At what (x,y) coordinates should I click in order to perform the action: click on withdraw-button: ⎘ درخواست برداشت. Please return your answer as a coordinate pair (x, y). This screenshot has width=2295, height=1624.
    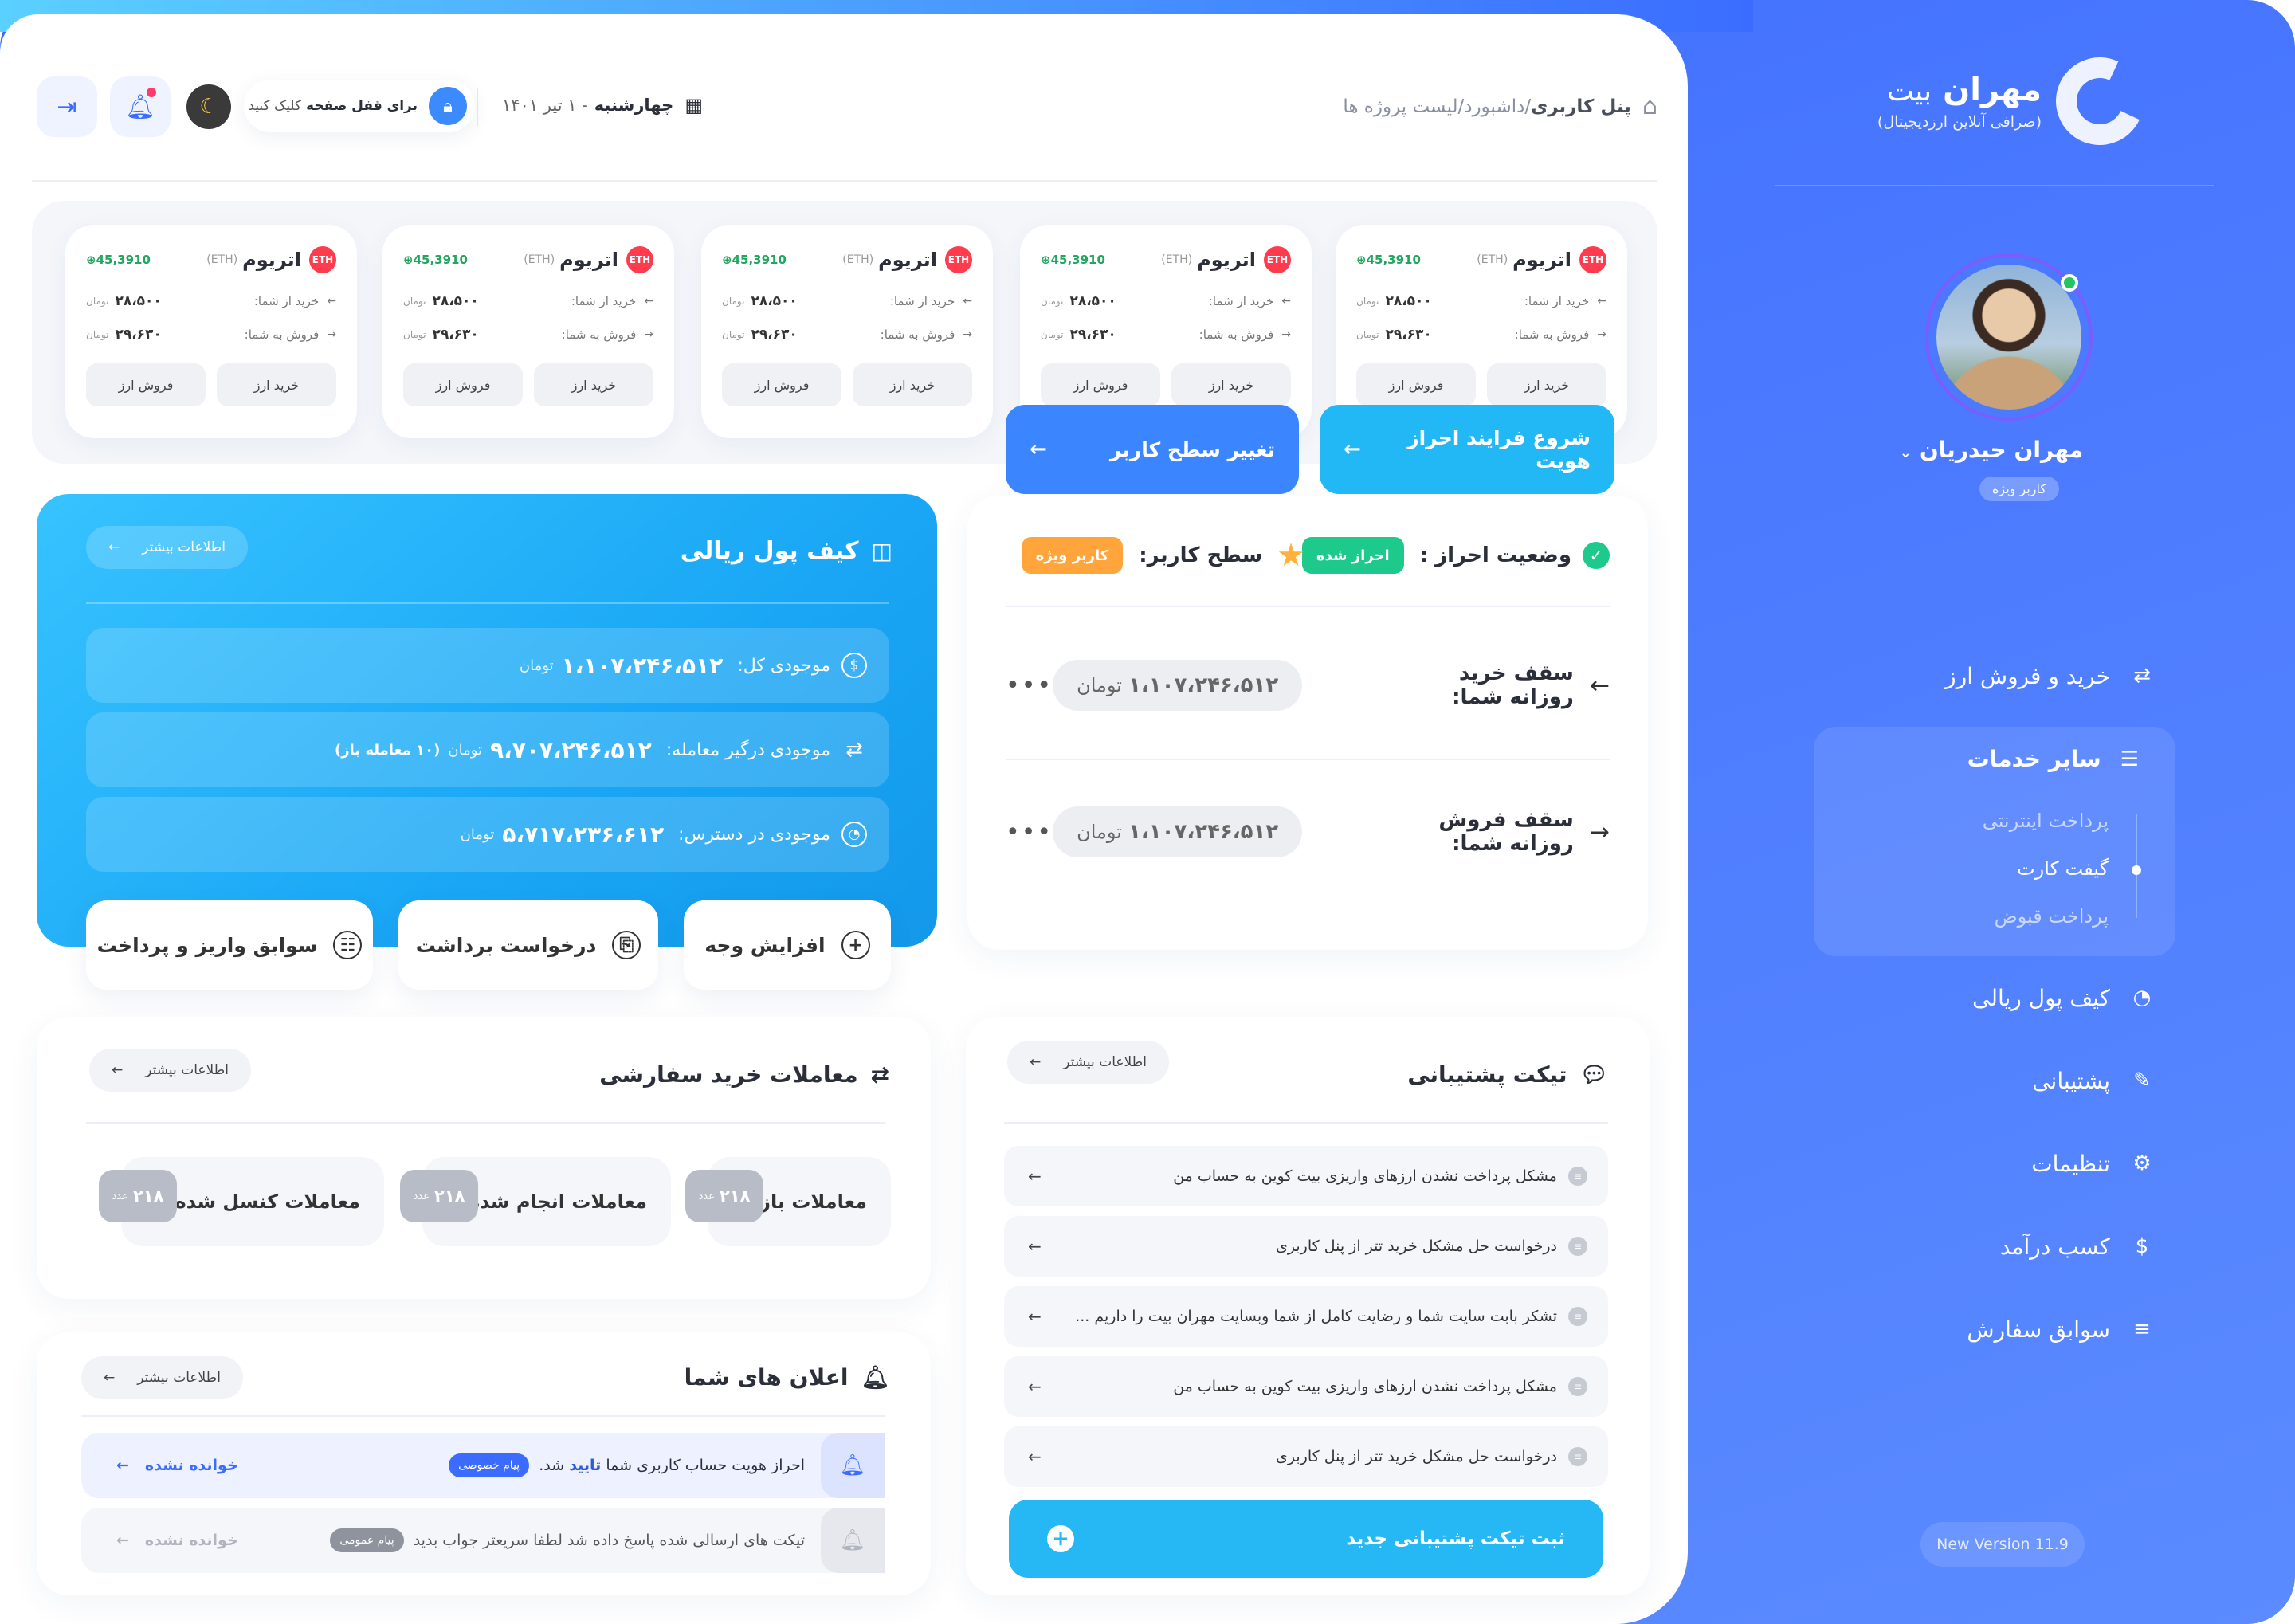
    Looking at the image, I should click on (528, 945).